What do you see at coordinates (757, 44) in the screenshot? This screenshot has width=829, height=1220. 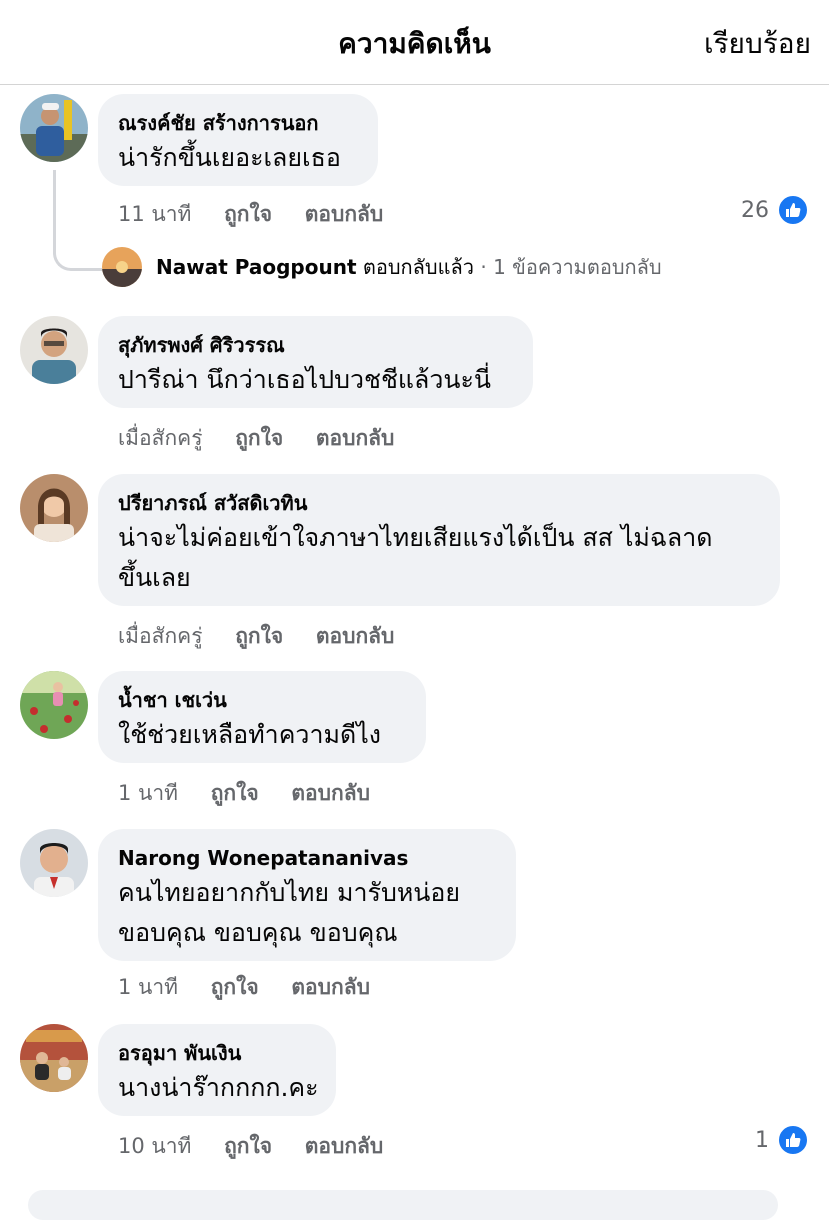 I see `done-button: เรียบร้อย` at bounding box center [757, 44].